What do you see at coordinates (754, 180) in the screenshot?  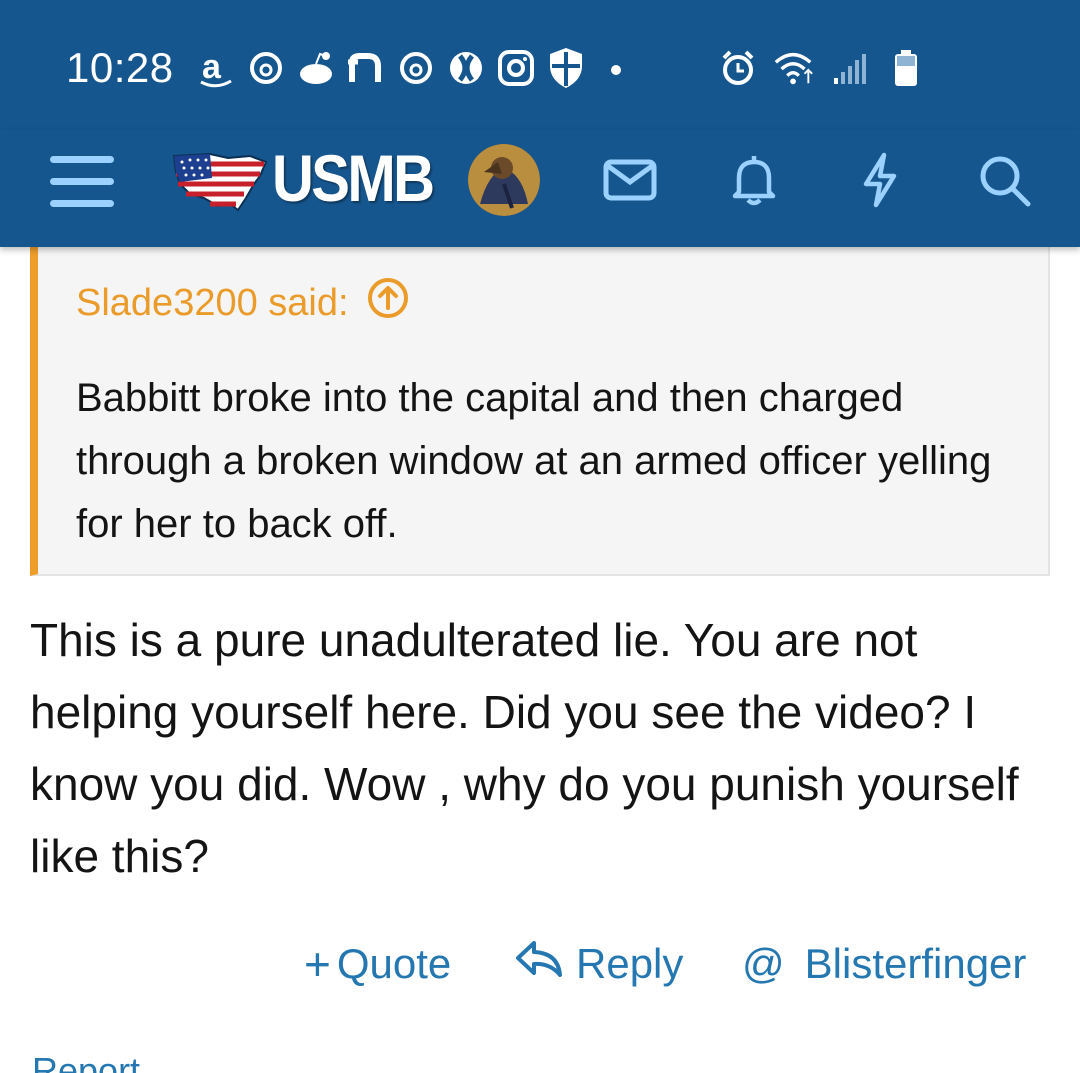 I see `bell-icon` at bounding box center [754, 180].